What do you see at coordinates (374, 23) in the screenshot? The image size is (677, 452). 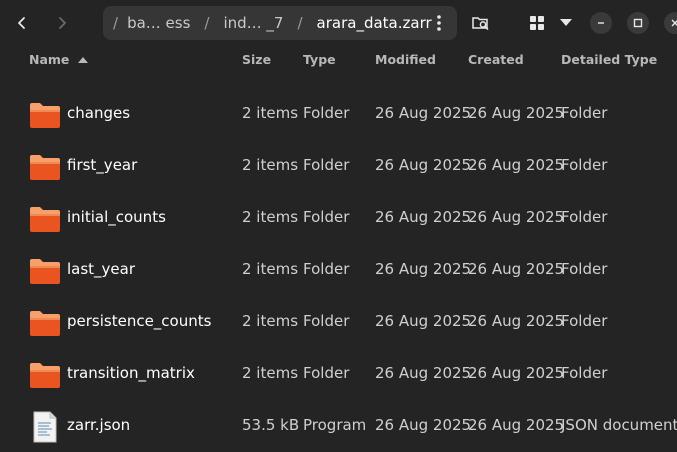 I see `path-segment-current: arara_data.zarr` at bounding box center [374, 23].